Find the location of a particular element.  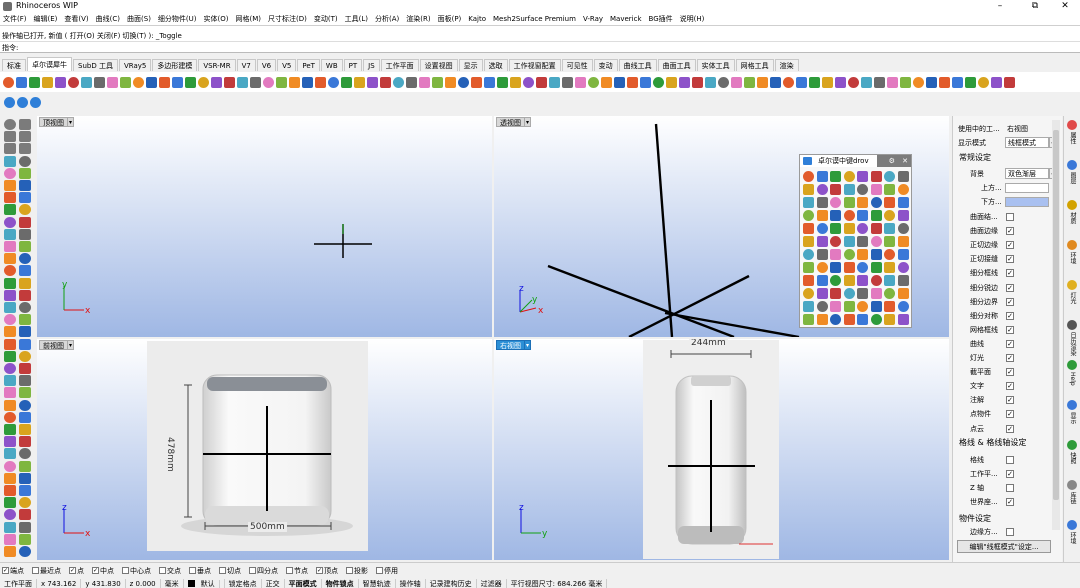

menu-subd: 细分物件(U) is located at coordinates (177, 19).